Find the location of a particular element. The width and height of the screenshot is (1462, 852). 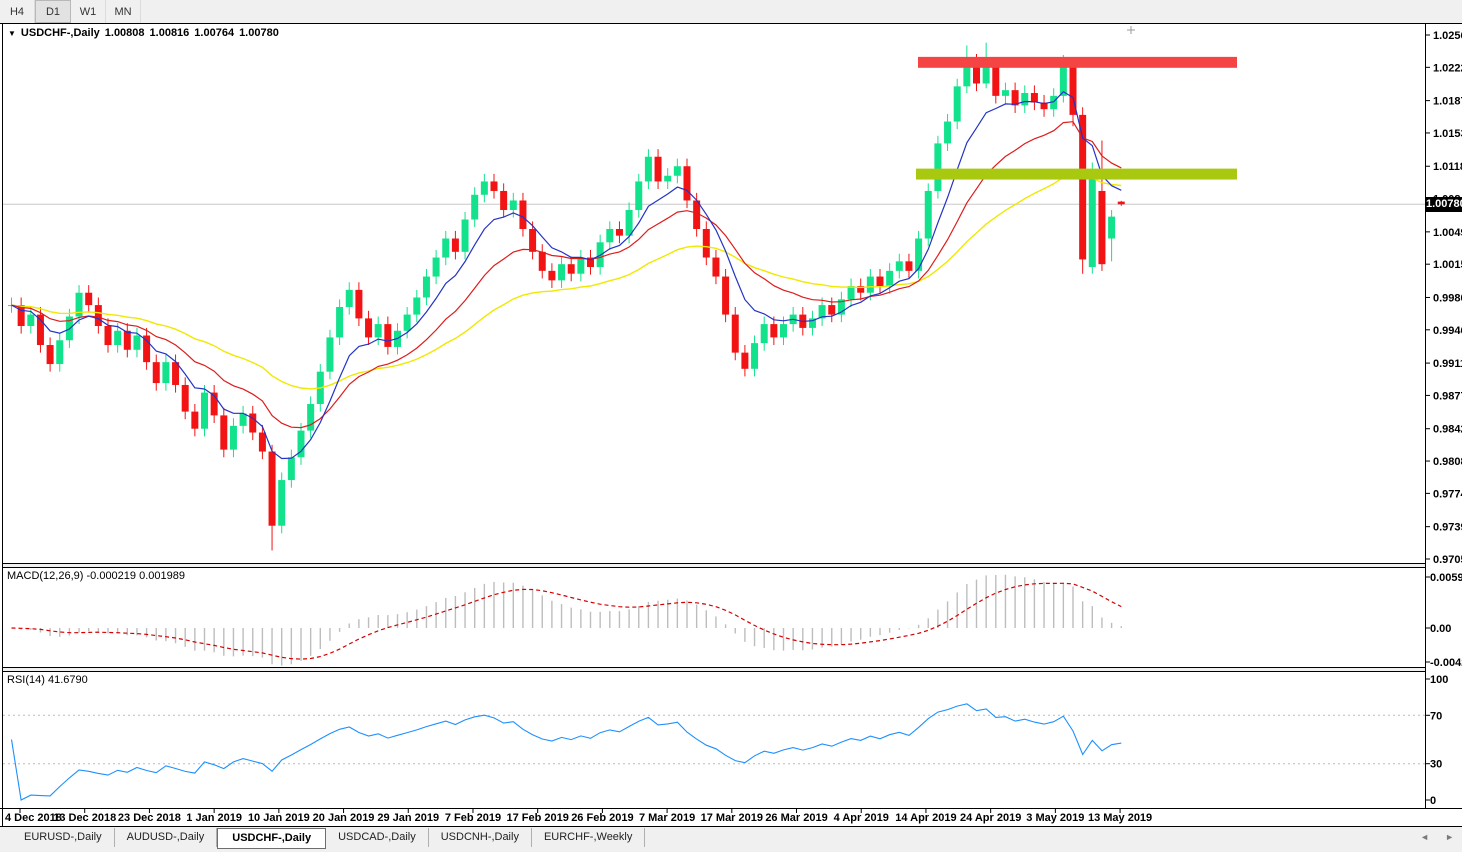

chart-low-value: 1.00764 is located at coordinates (214, 33).